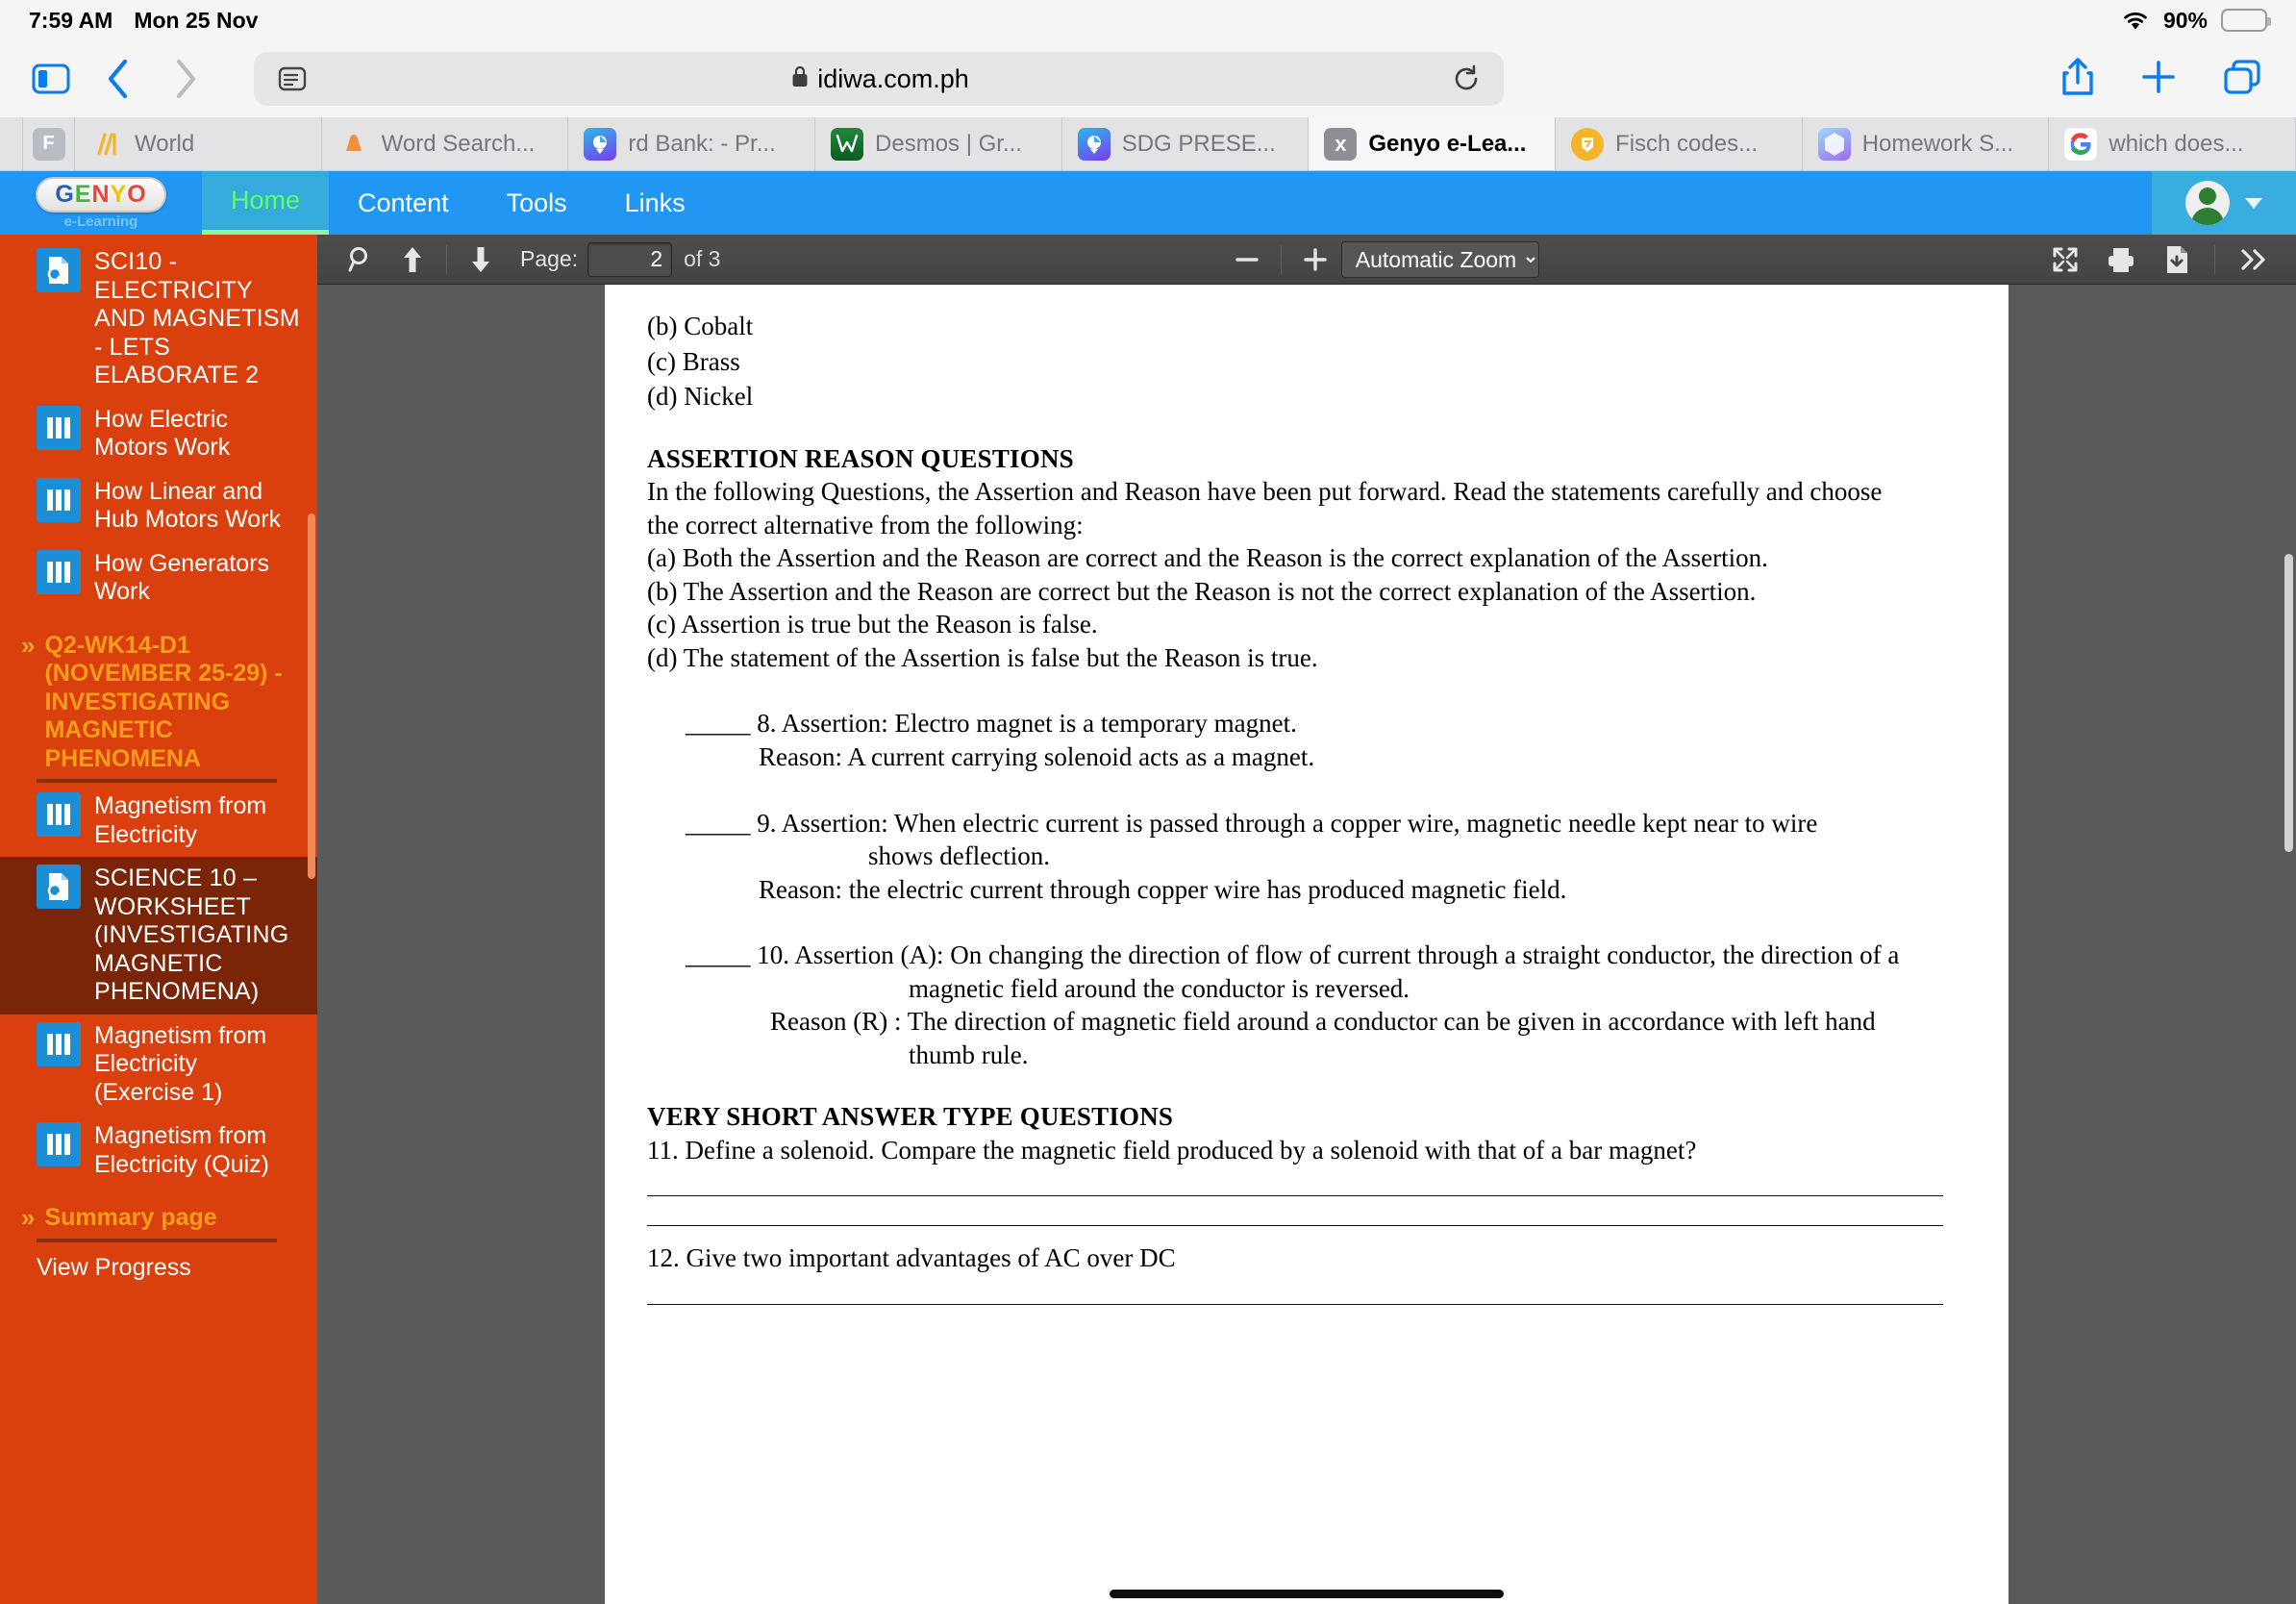 The height and width of the screenshot is (1604, 2296). I want to click on question-10-line-4: thumb rule., so click(969, 1054).